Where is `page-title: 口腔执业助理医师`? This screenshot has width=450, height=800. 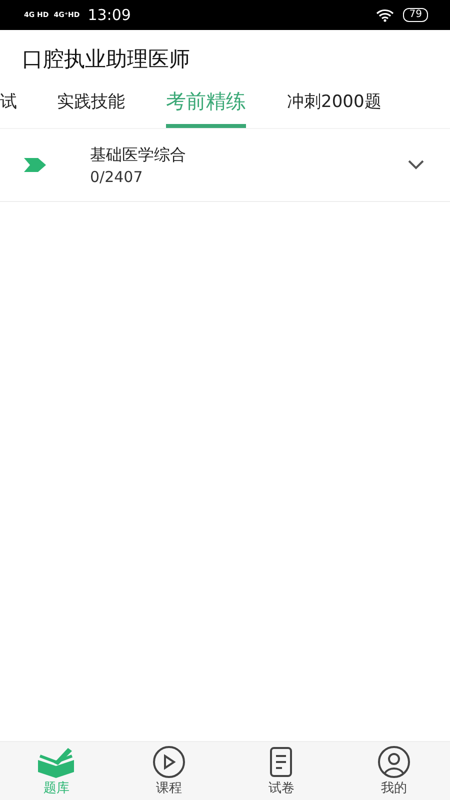 page-title: 口腔执业助理医师 is located at coordinates (106, 59).